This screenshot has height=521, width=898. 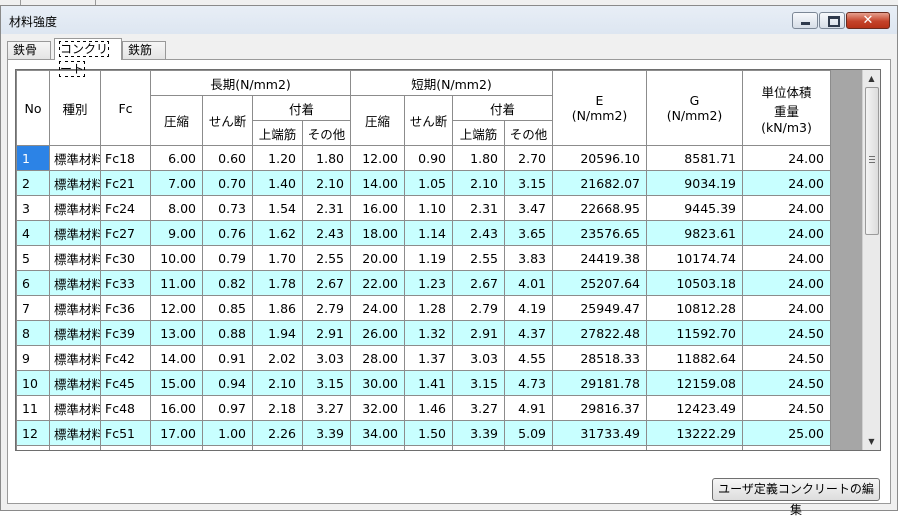 I want to click on tab-concrete: コンクリート, so click(x=88, y=57).